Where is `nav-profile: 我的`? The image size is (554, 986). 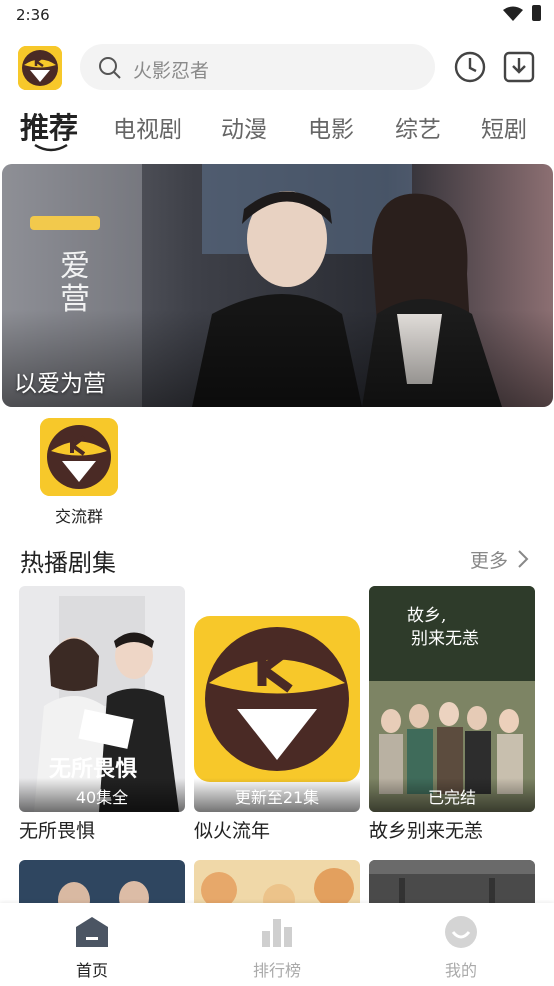
nav-profile: 我的 is located at coordinates (461, 948).